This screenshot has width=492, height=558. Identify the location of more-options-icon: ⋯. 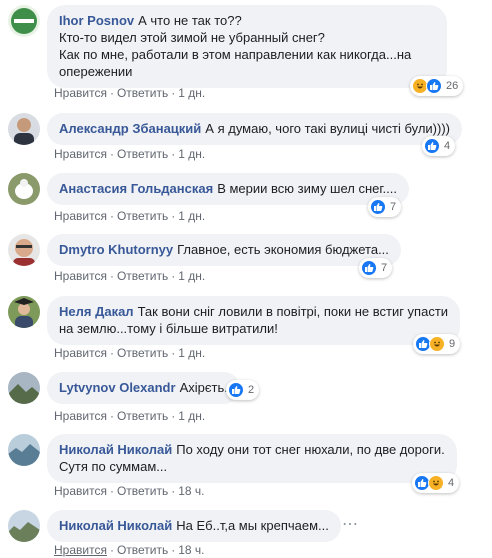
(350, 524).